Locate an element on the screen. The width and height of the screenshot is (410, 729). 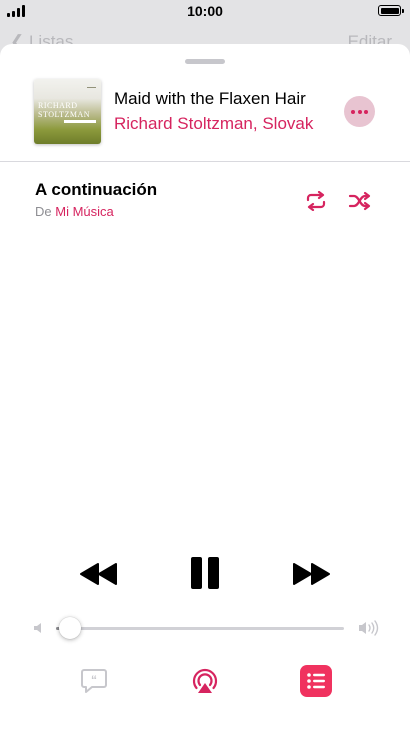
more-options-button is located at coordinates (359, 111).